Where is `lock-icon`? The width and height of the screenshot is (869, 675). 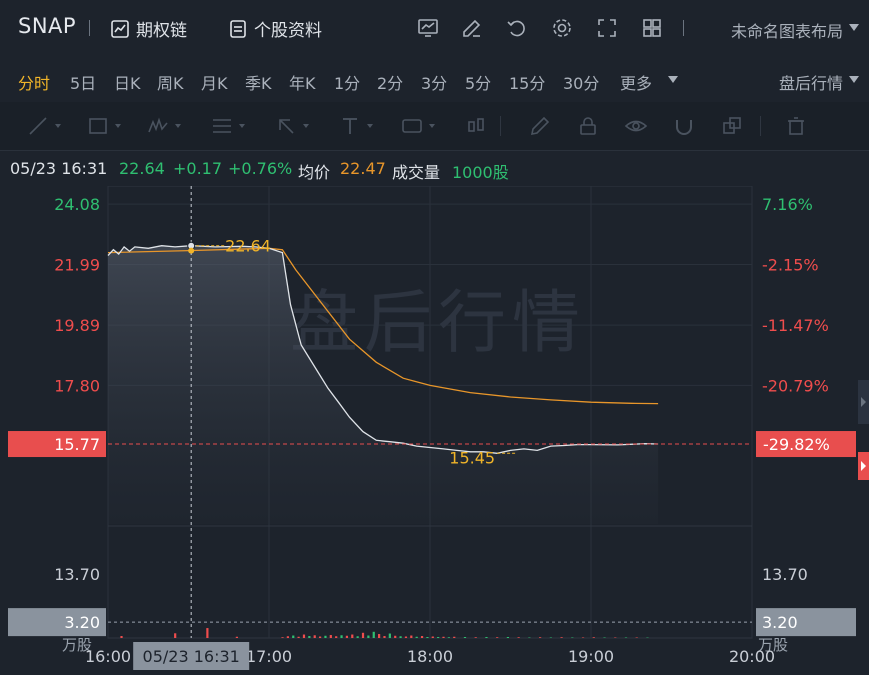 lock-icon is located at coordinates (588, 126).